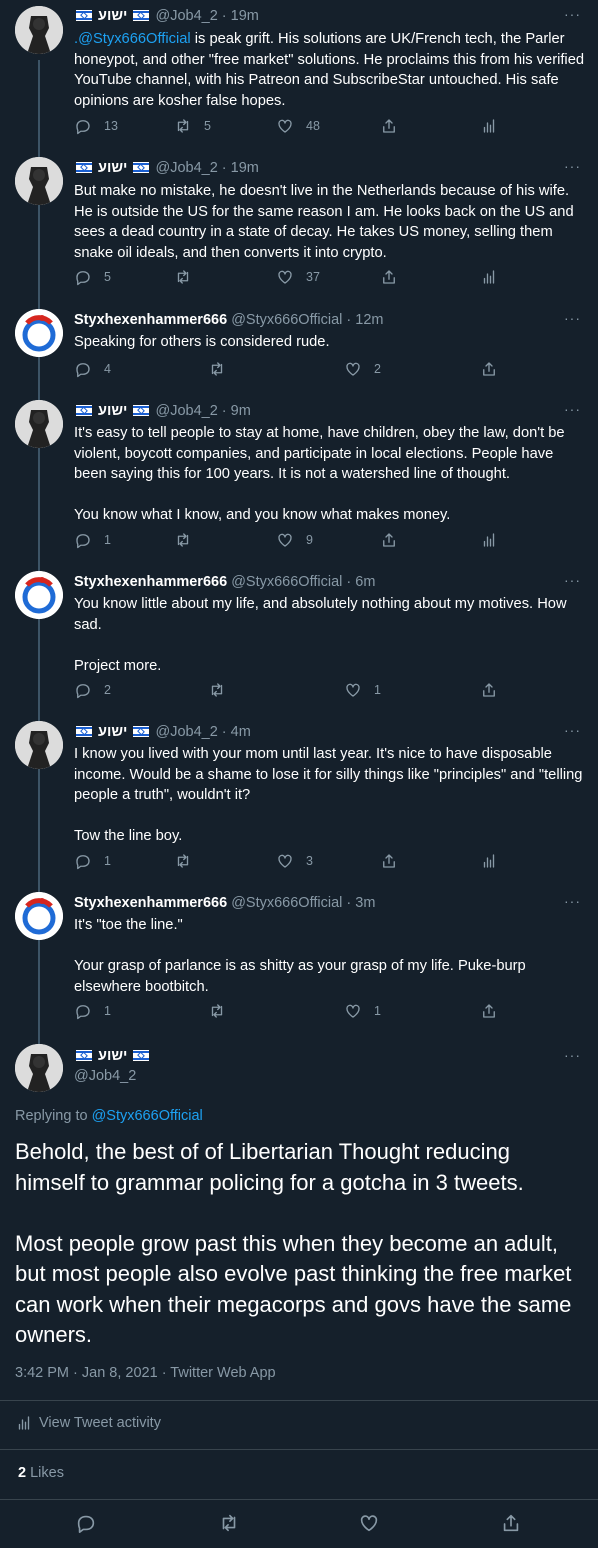 The image size is (598, 1548). I want to click on like-button: 3, so click(294, 861).